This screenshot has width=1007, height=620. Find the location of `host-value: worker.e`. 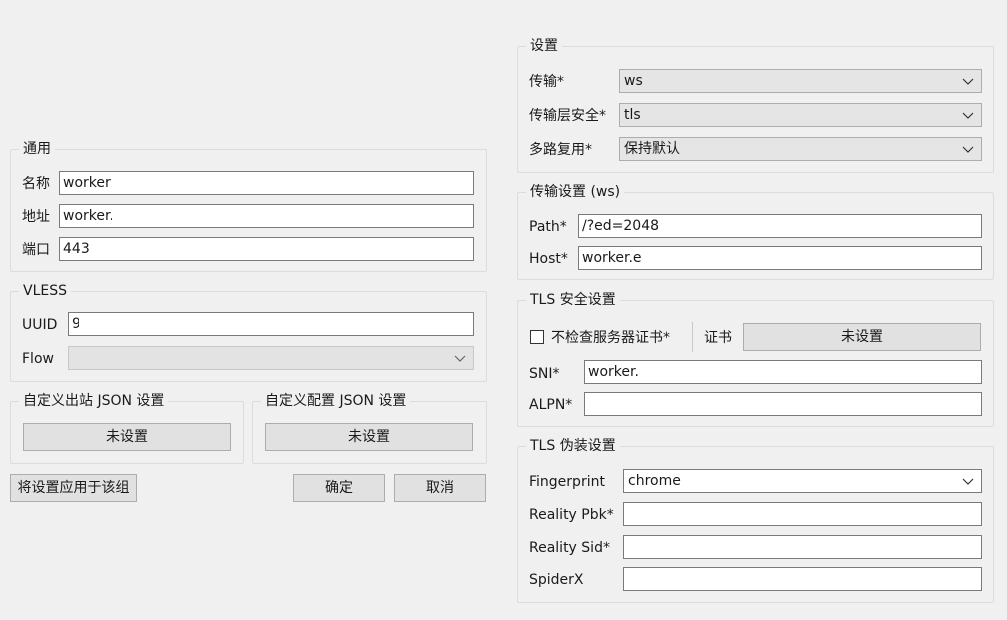

host-value: worker.e is located at coordinates (612, 258).